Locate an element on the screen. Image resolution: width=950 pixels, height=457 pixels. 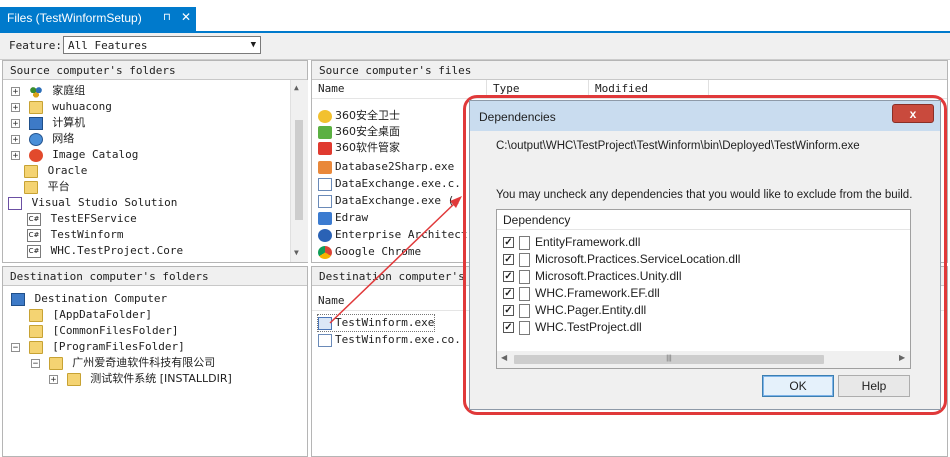
dialog-title-bar: Dependencies is located at coordinates (705, 116).